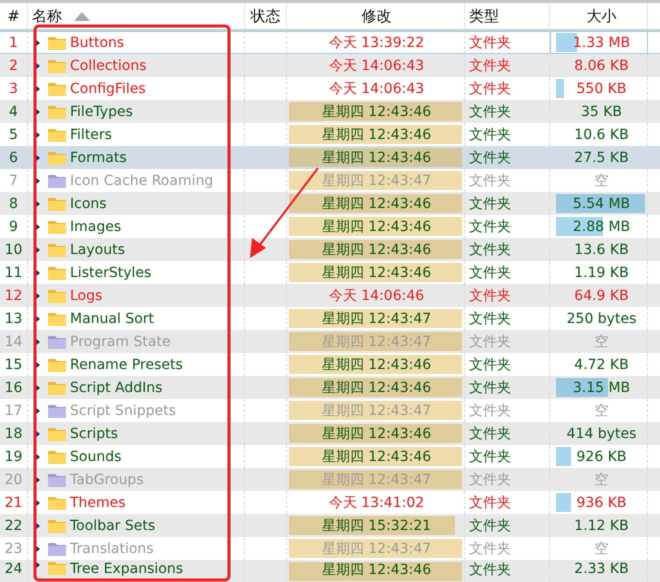 This screenshot has width=660, height=582. I want to click on file-name: Layouts, so click(97, 250).